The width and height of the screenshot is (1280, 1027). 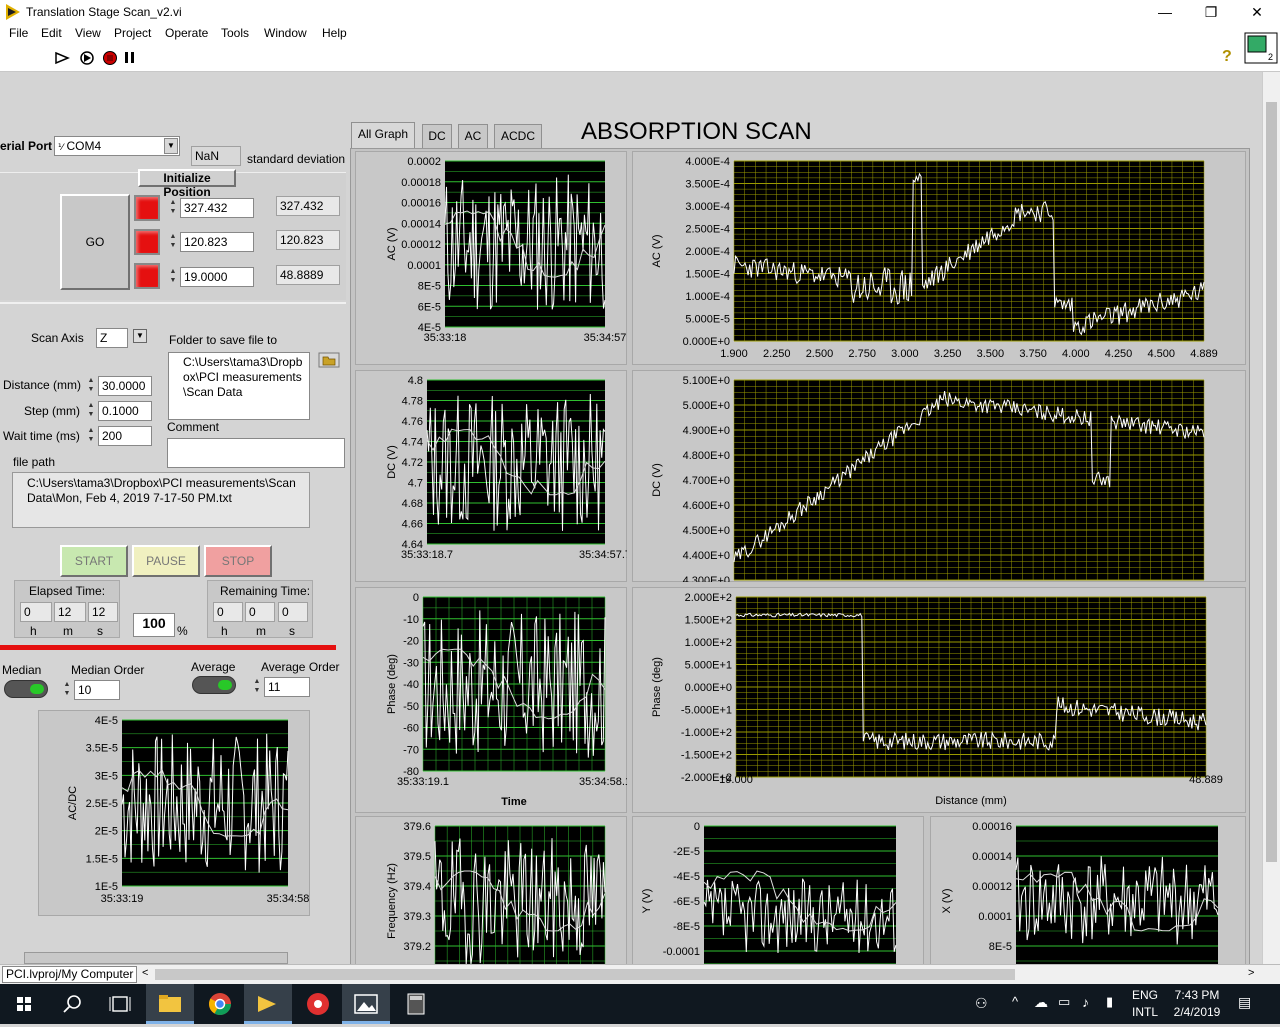 I want to click on scan-axis-select: Z, so click(x=112, y=338).